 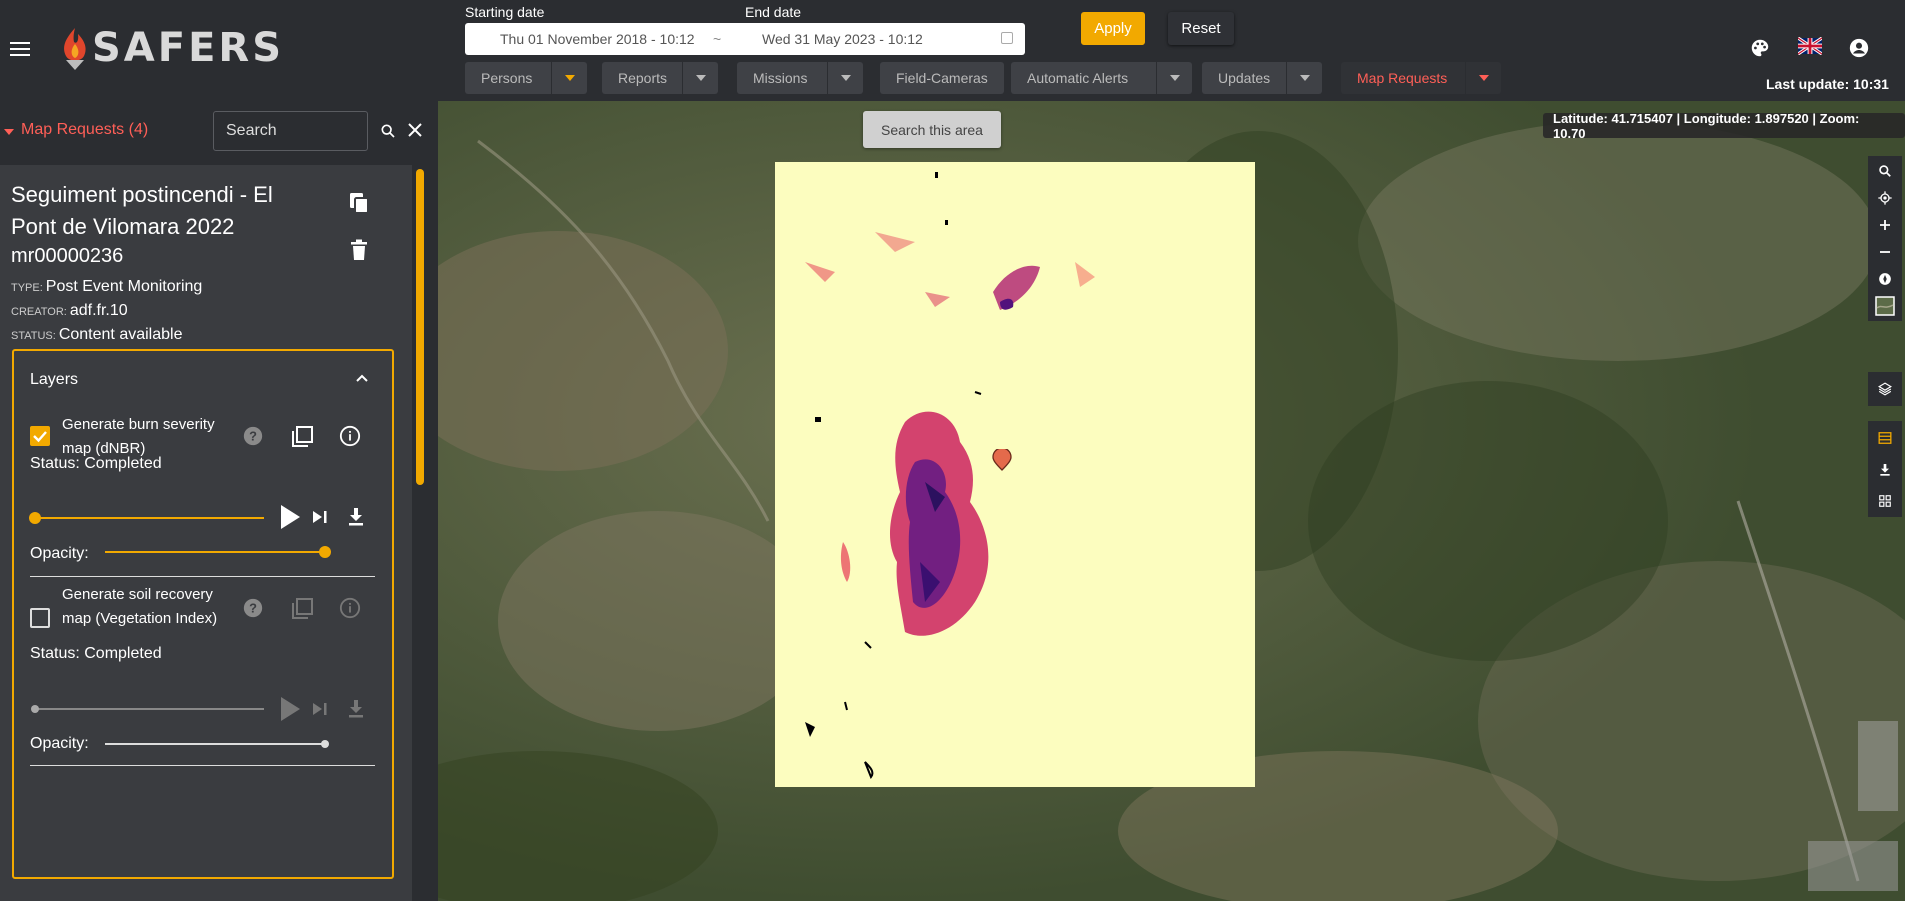 I want to click on copy-icon, so click(x=359, y=203).